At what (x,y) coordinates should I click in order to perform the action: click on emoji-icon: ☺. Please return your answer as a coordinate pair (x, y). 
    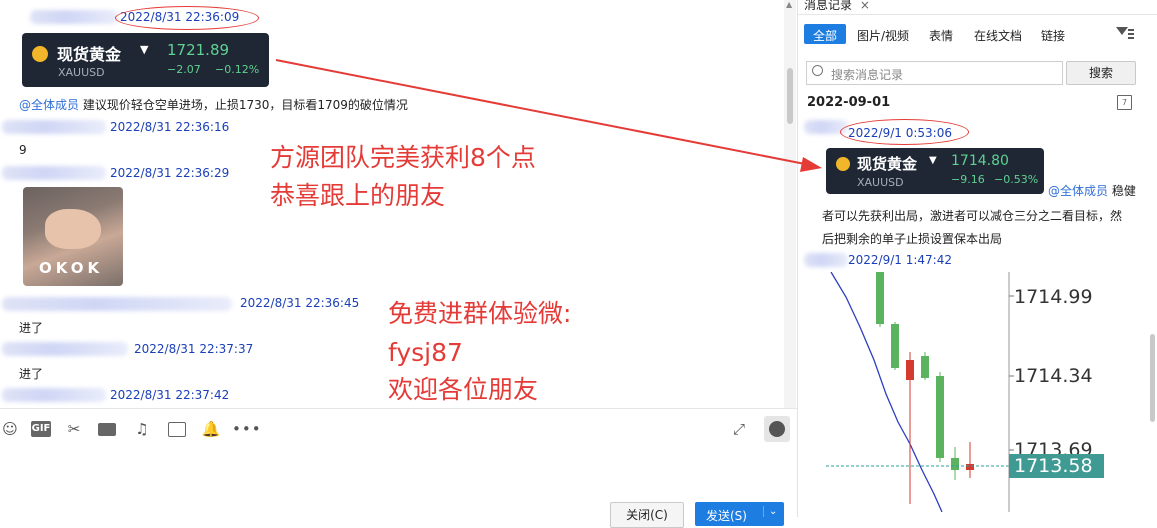
    Looking at the image, I should click on (10, 429).